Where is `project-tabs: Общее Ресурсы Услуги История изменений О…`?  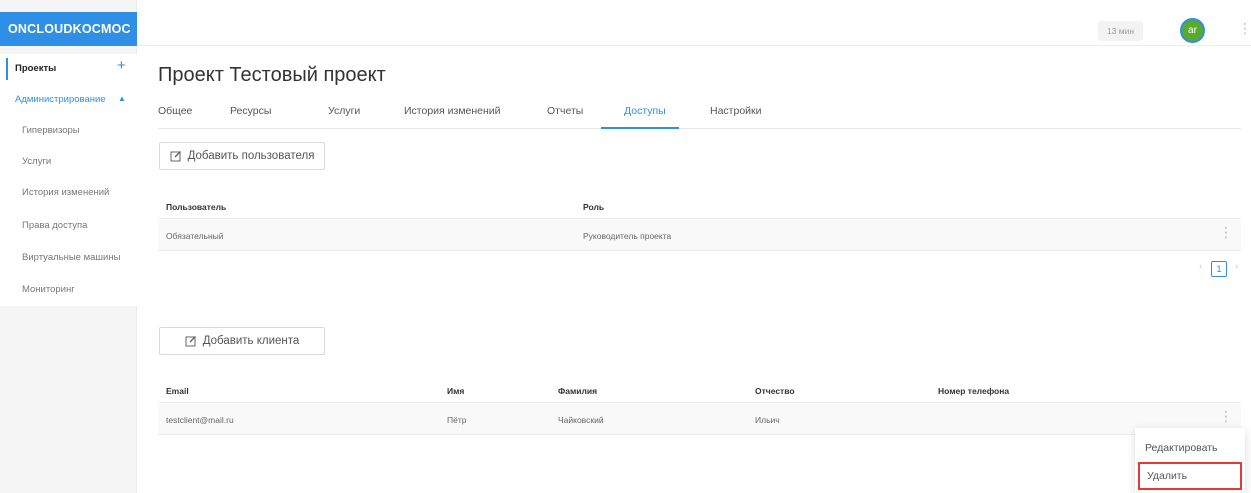 project-tabs: Общее Ресурсы Услуги История изменений О… is located at coordinates (699, 116).